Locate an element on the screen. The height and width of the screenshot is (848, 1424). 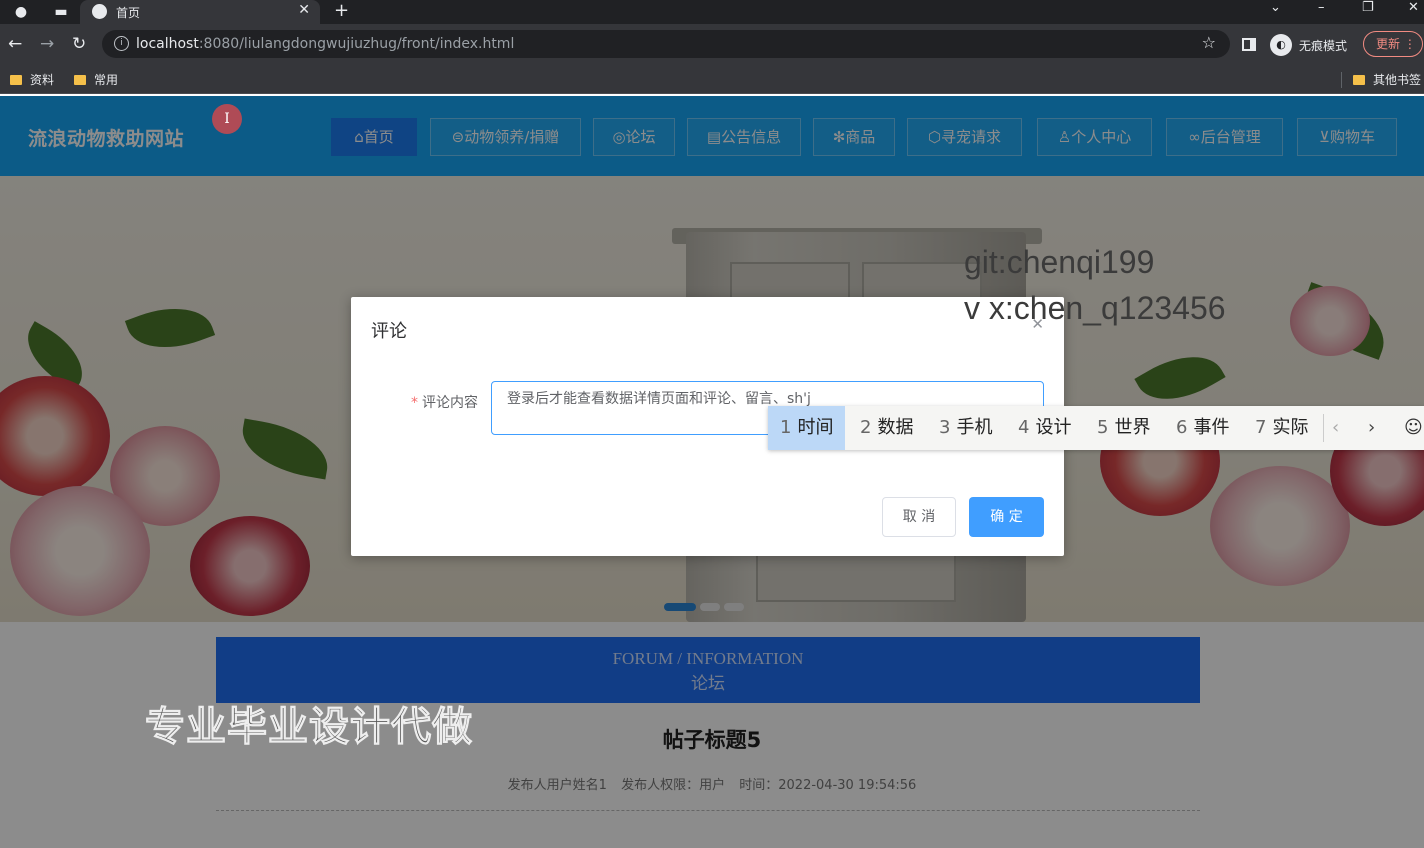
tab-close-icon: ✕ is located at coordinates (304, 10).